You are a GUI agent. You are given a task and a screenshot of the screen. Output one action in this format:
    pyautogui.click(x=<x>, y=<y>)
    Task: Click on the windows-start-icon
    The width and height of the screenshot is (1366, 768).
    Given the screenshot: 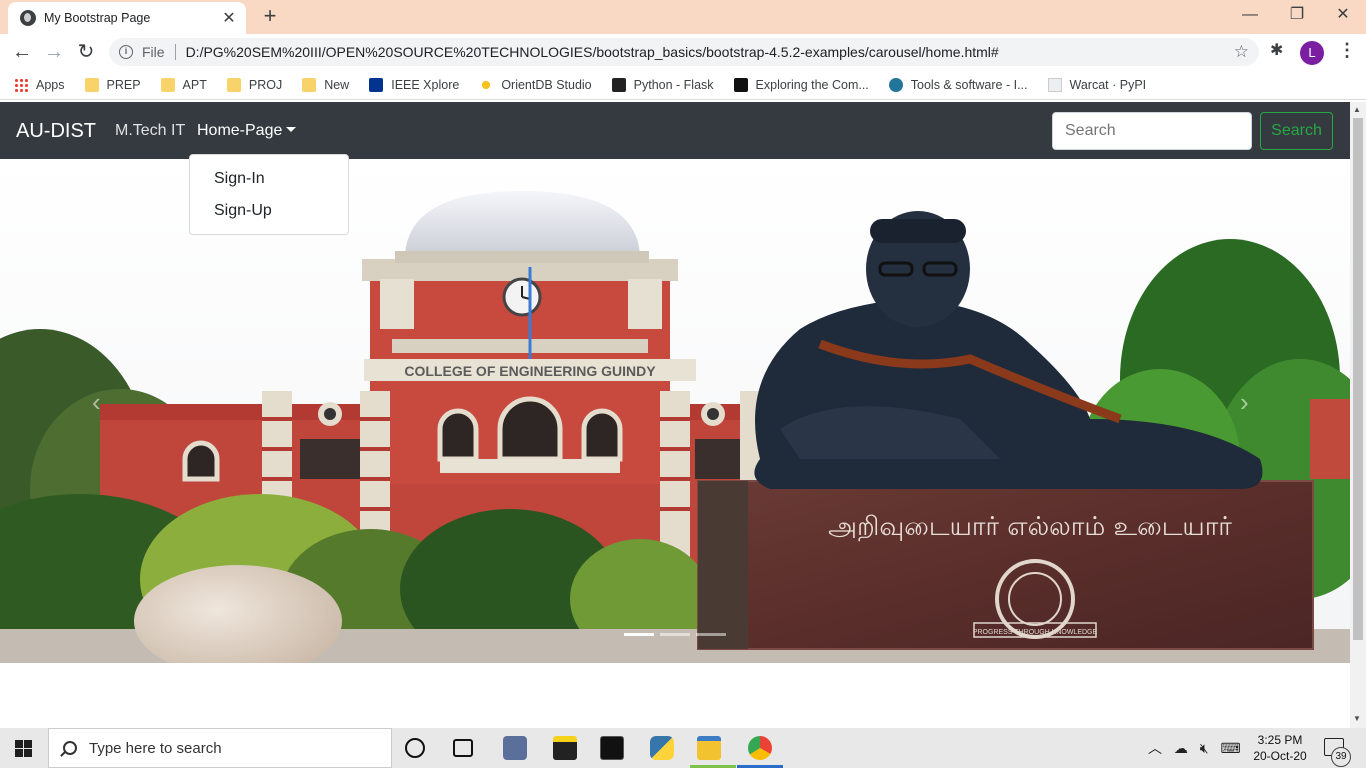 What is the action you would take?
    pyautogui.click(x=23, y=748)
    